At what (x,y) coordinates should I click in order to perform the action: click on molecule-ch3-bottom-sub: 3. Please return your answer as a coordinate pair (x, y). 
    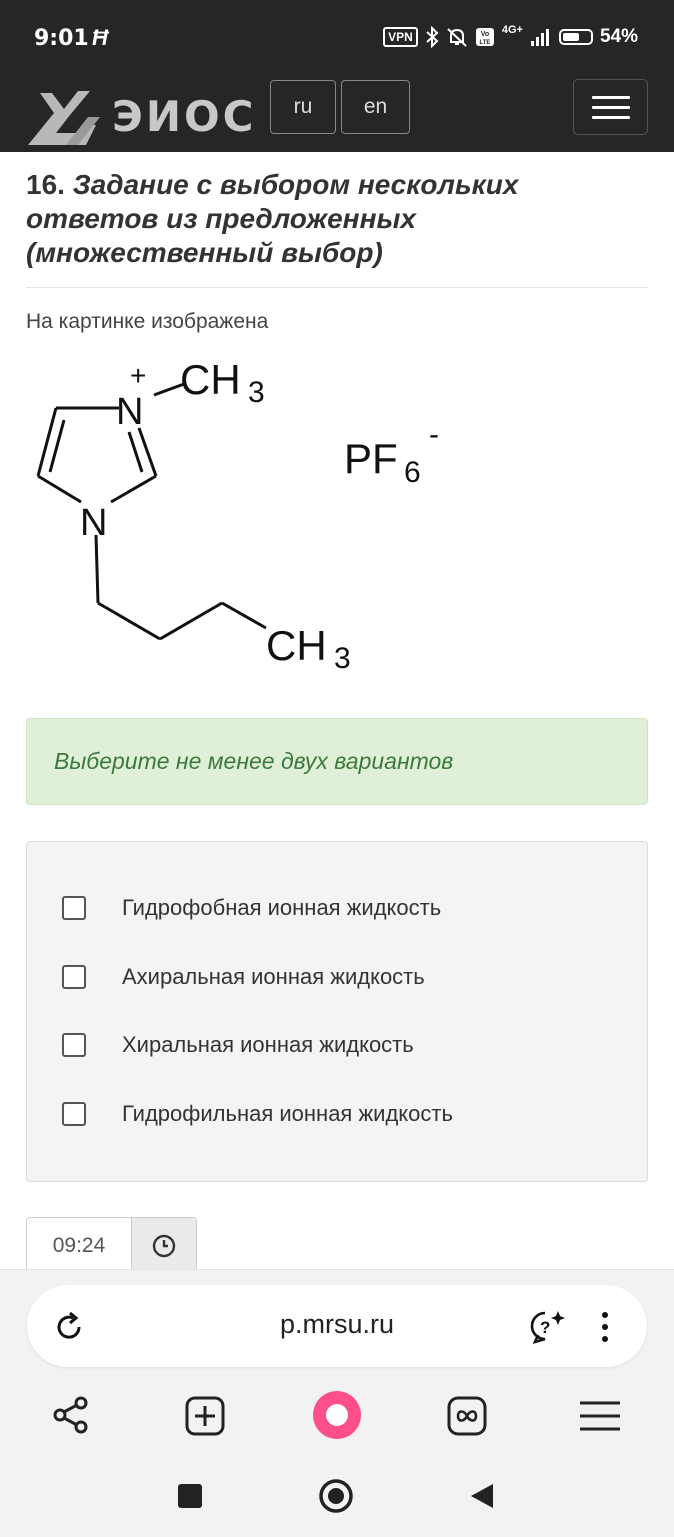
    Looking at the image, I should click on (342, 658).